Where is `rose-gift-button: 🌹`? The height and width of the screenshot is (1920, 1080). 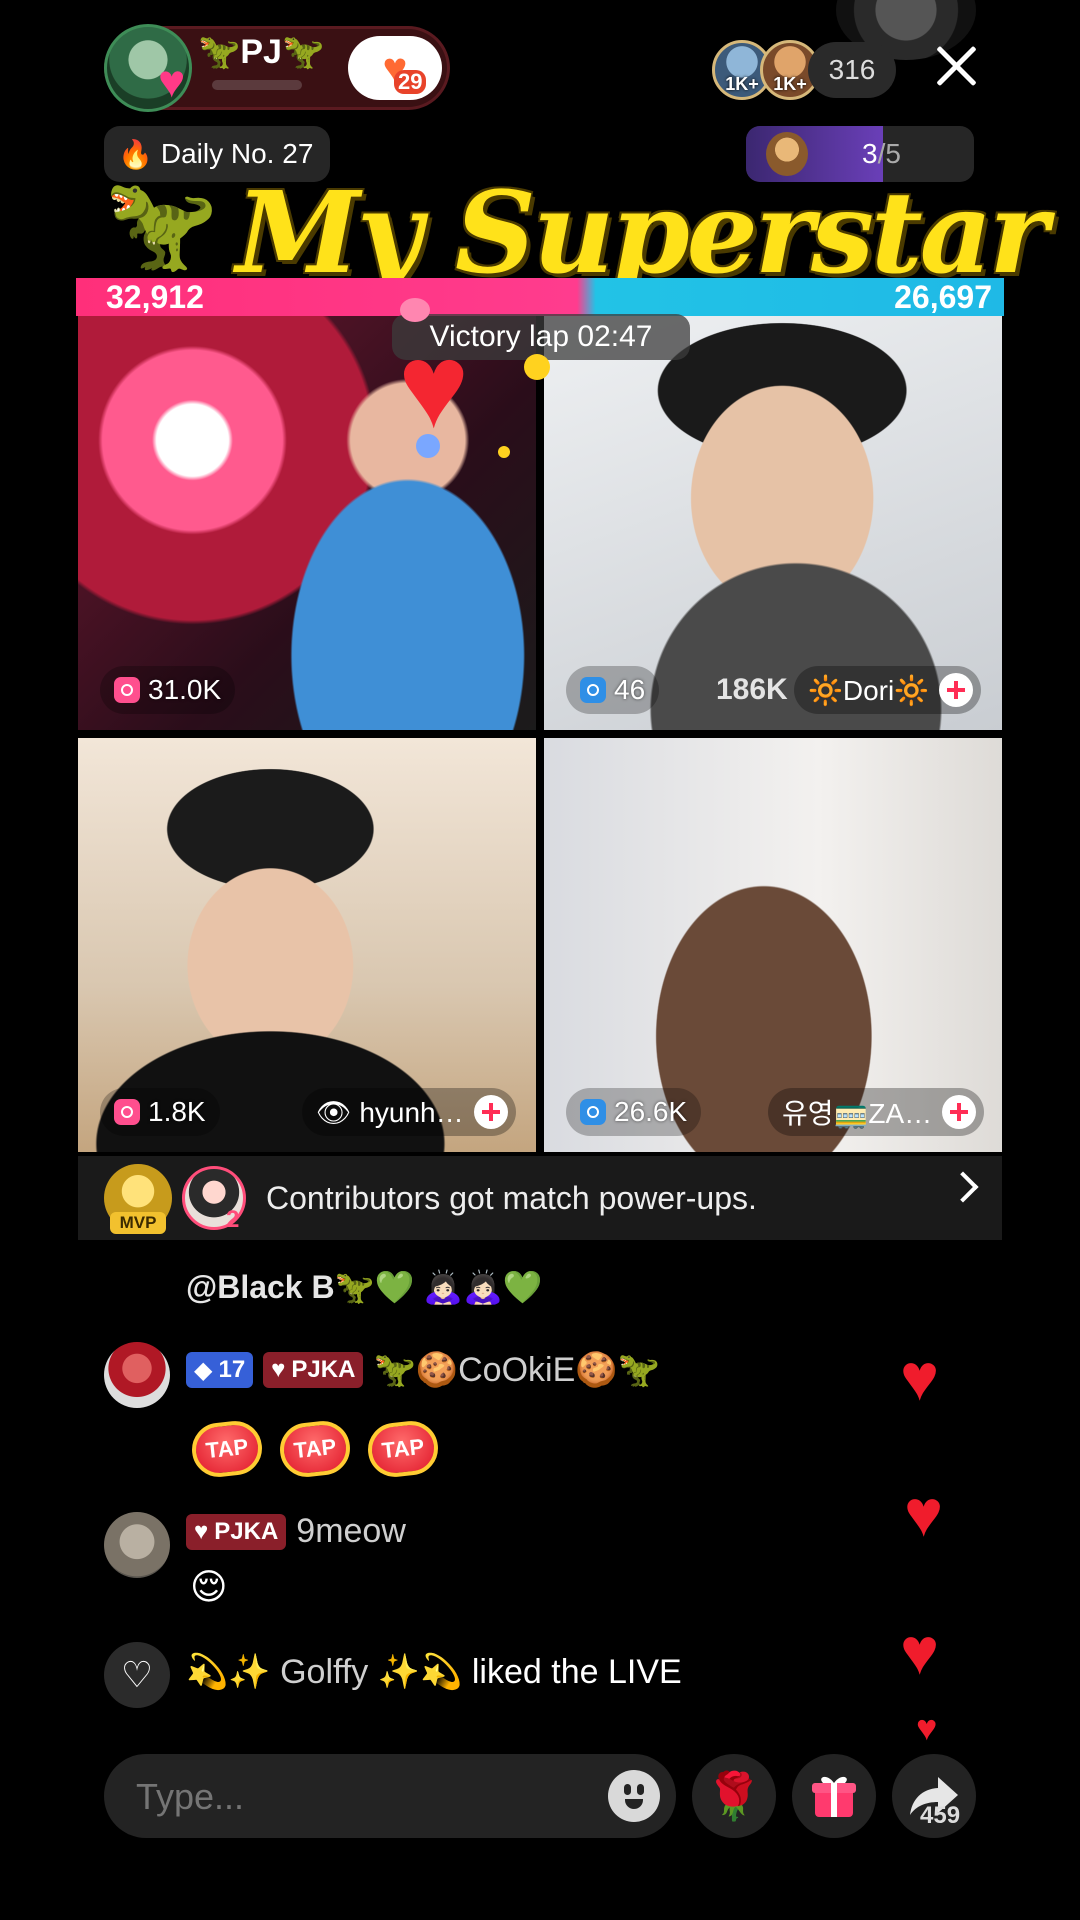 rose-gift-button: 🌹 is located at coordinates (734, 1796).